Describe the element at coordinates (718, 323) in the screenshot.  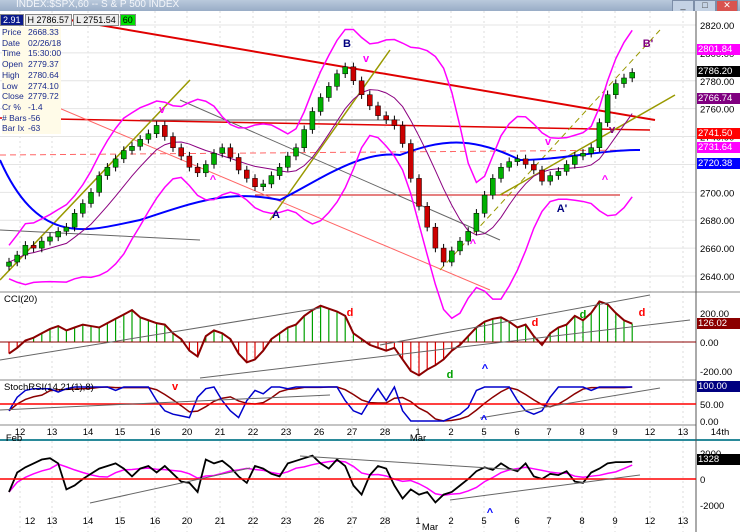
I see `cci-tag: 126.02` at that location.